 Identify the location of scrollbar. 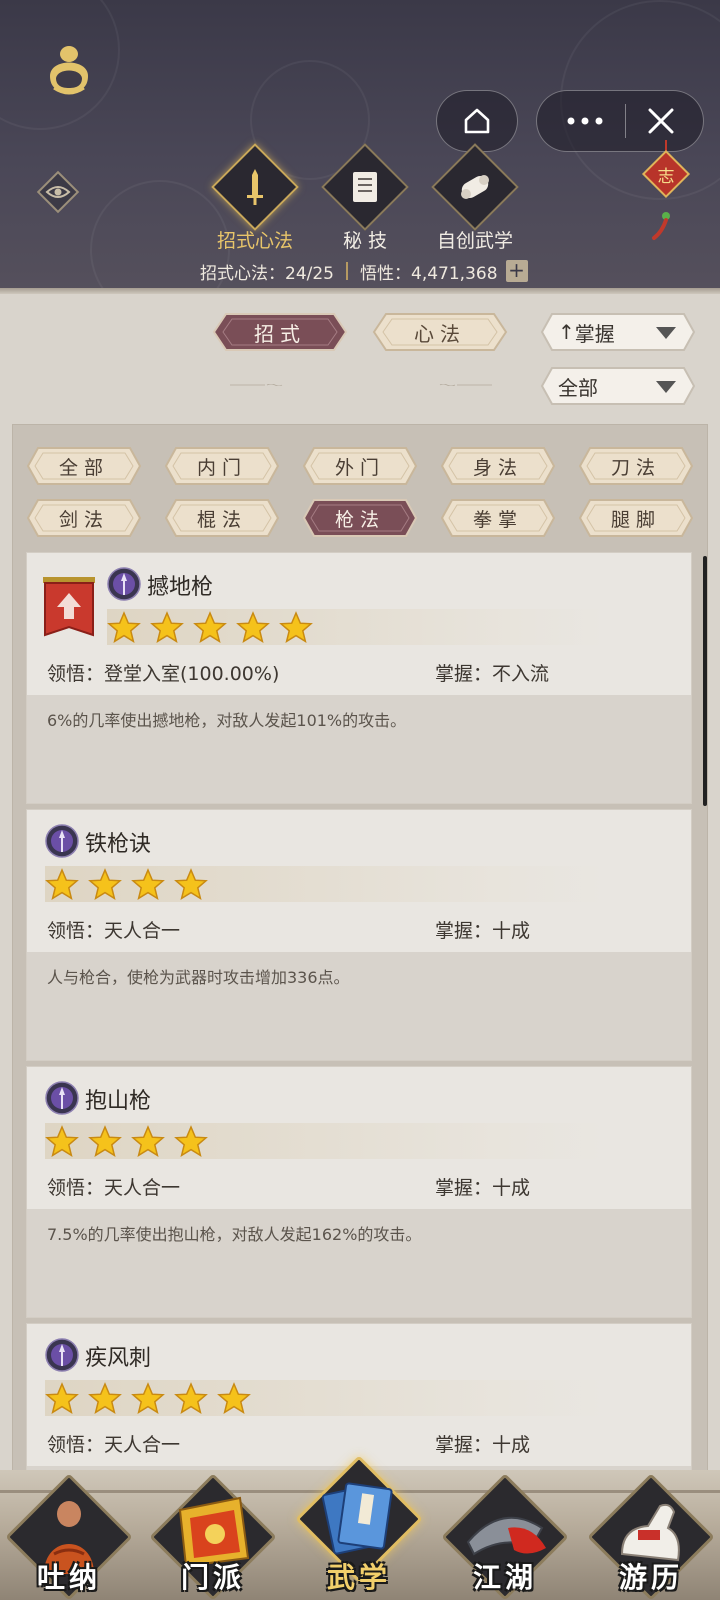
(705, 681).